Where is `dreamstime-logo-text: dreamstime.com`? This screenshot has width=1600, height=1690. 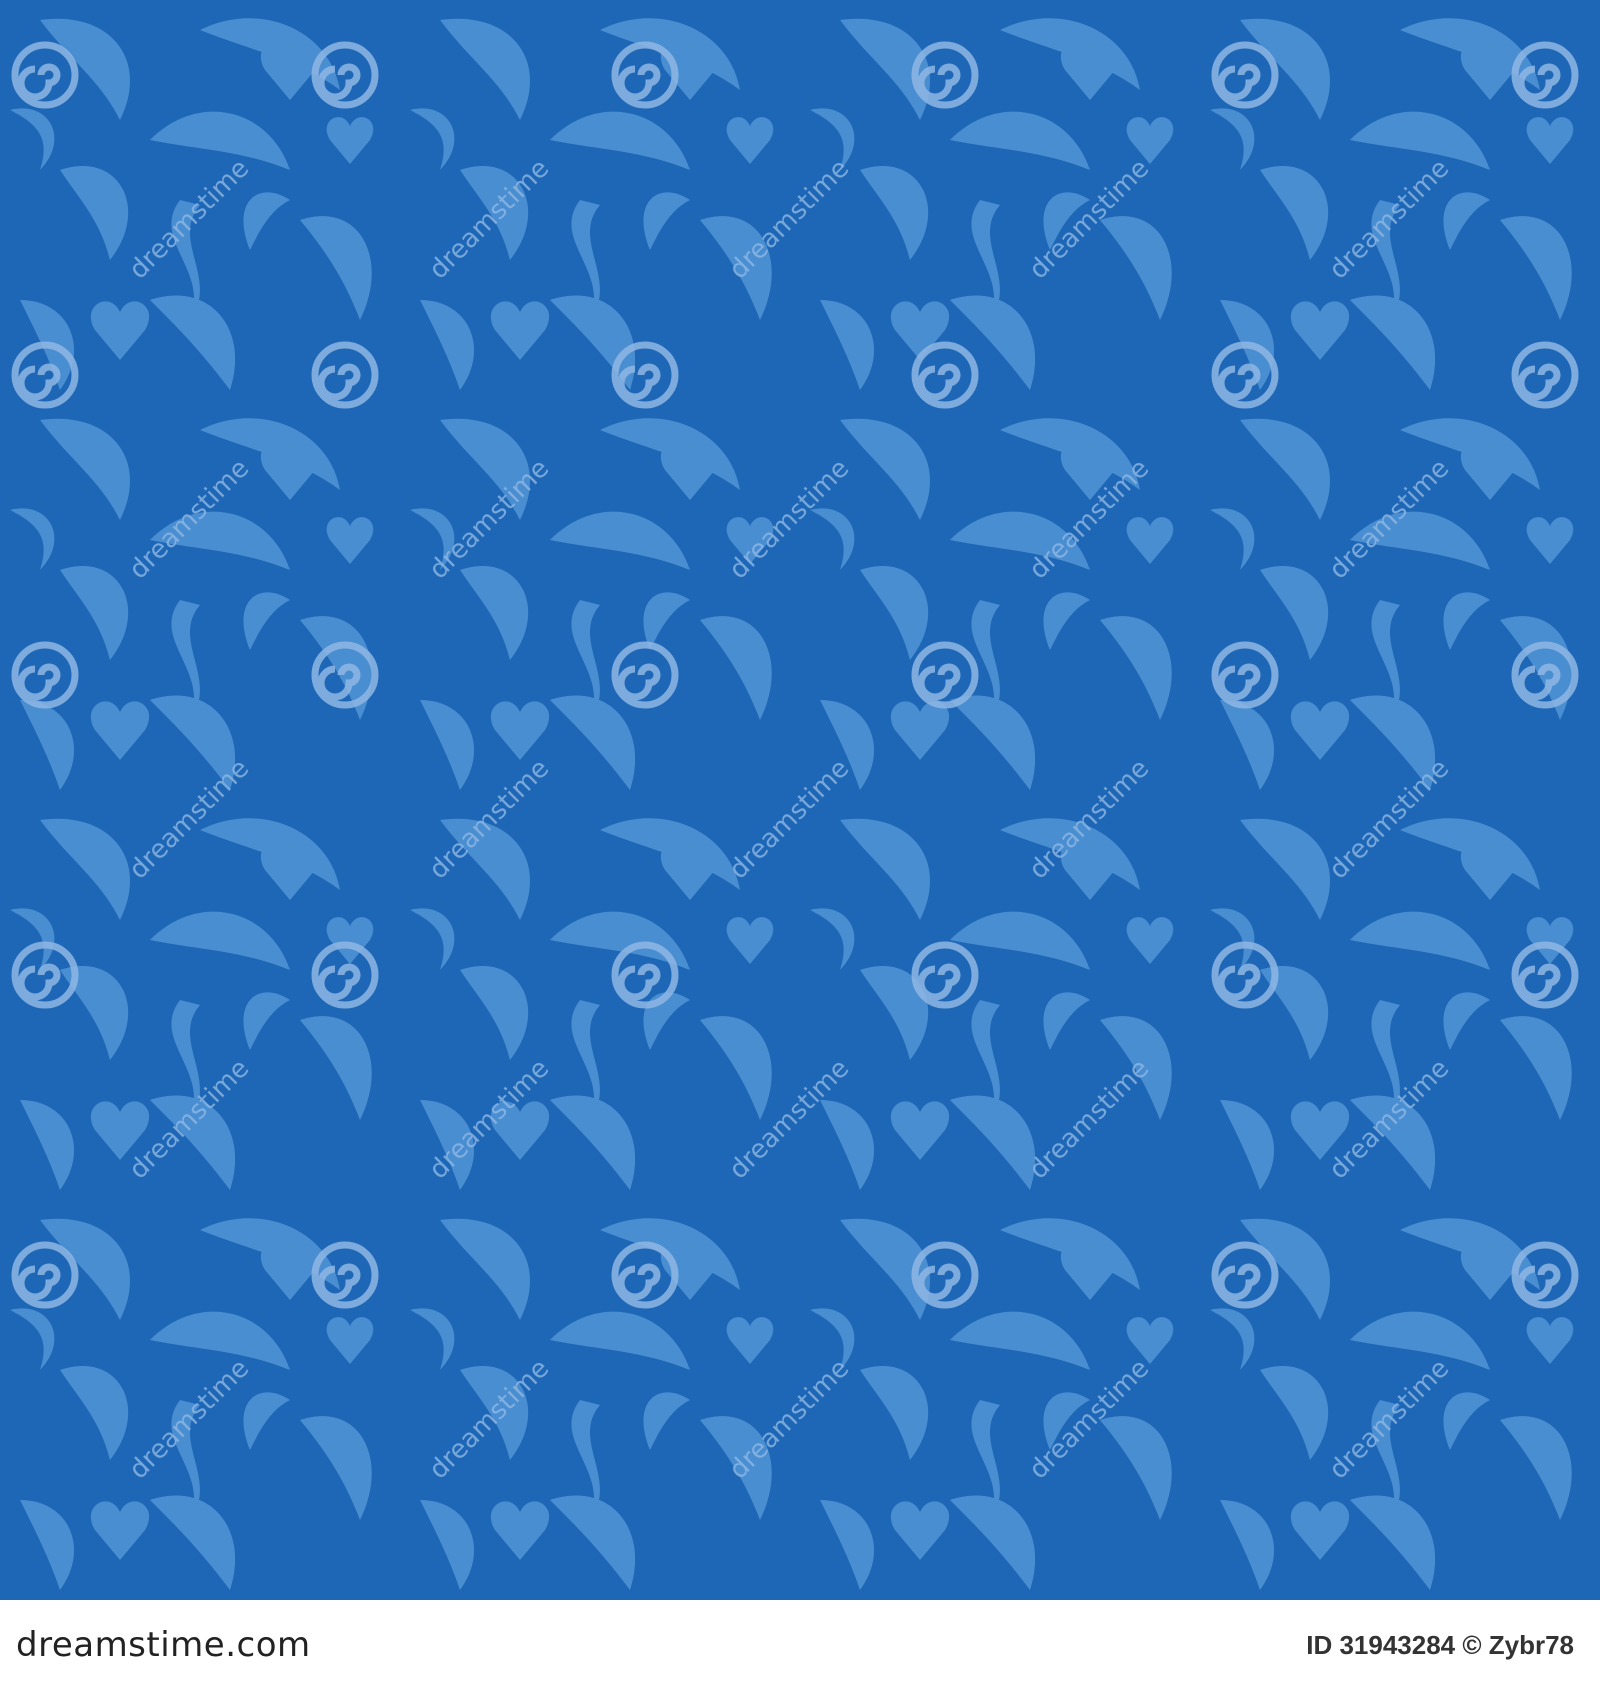
dreamstime-logo-text: dreamstime.com is located at coordinates (163, 1645).